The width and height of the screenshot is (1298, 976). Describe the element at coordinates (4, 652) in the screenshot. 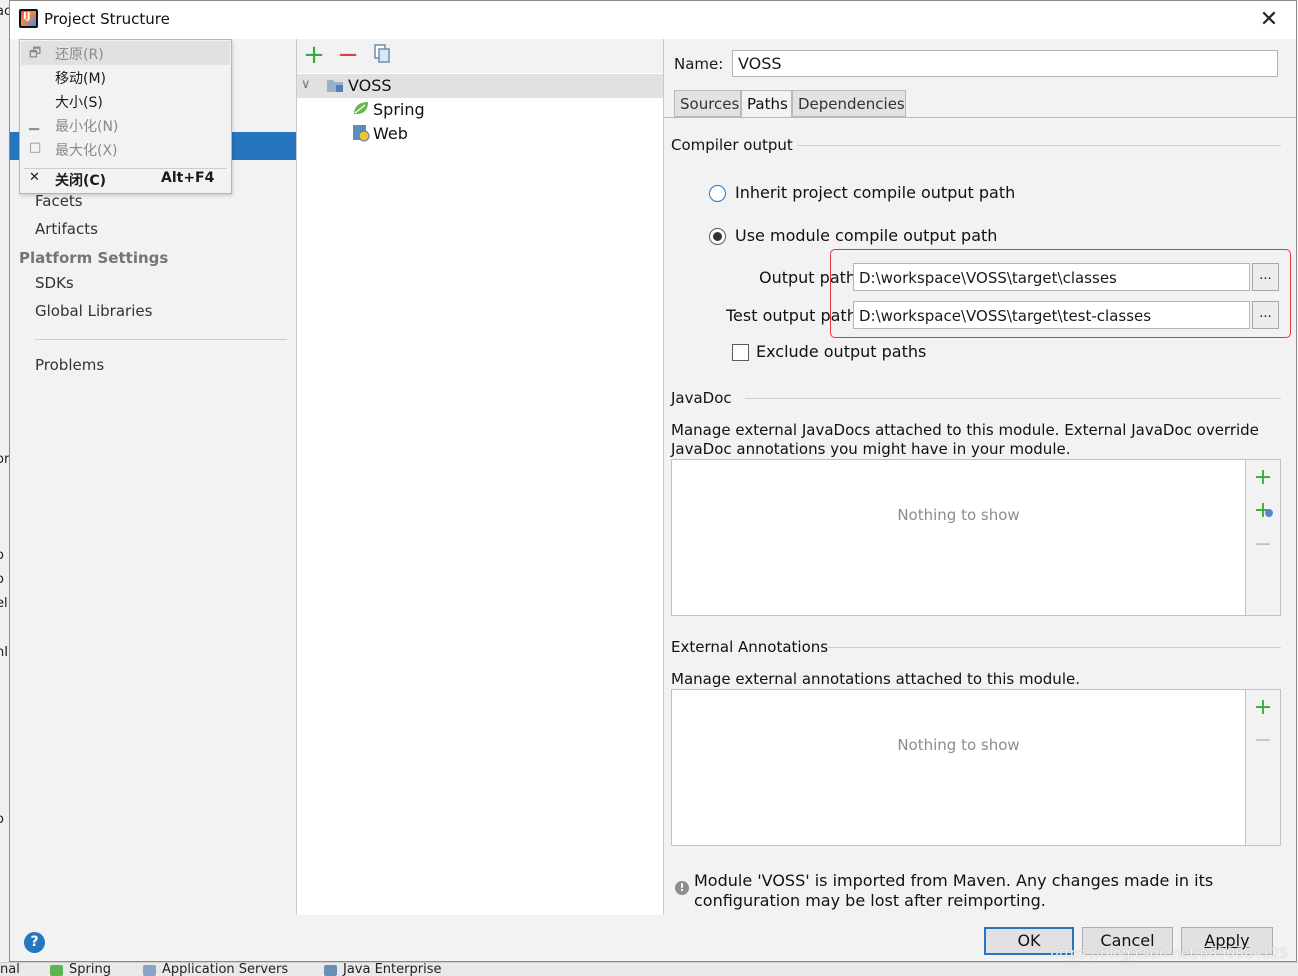

I see `bg-text: nI` at that location.